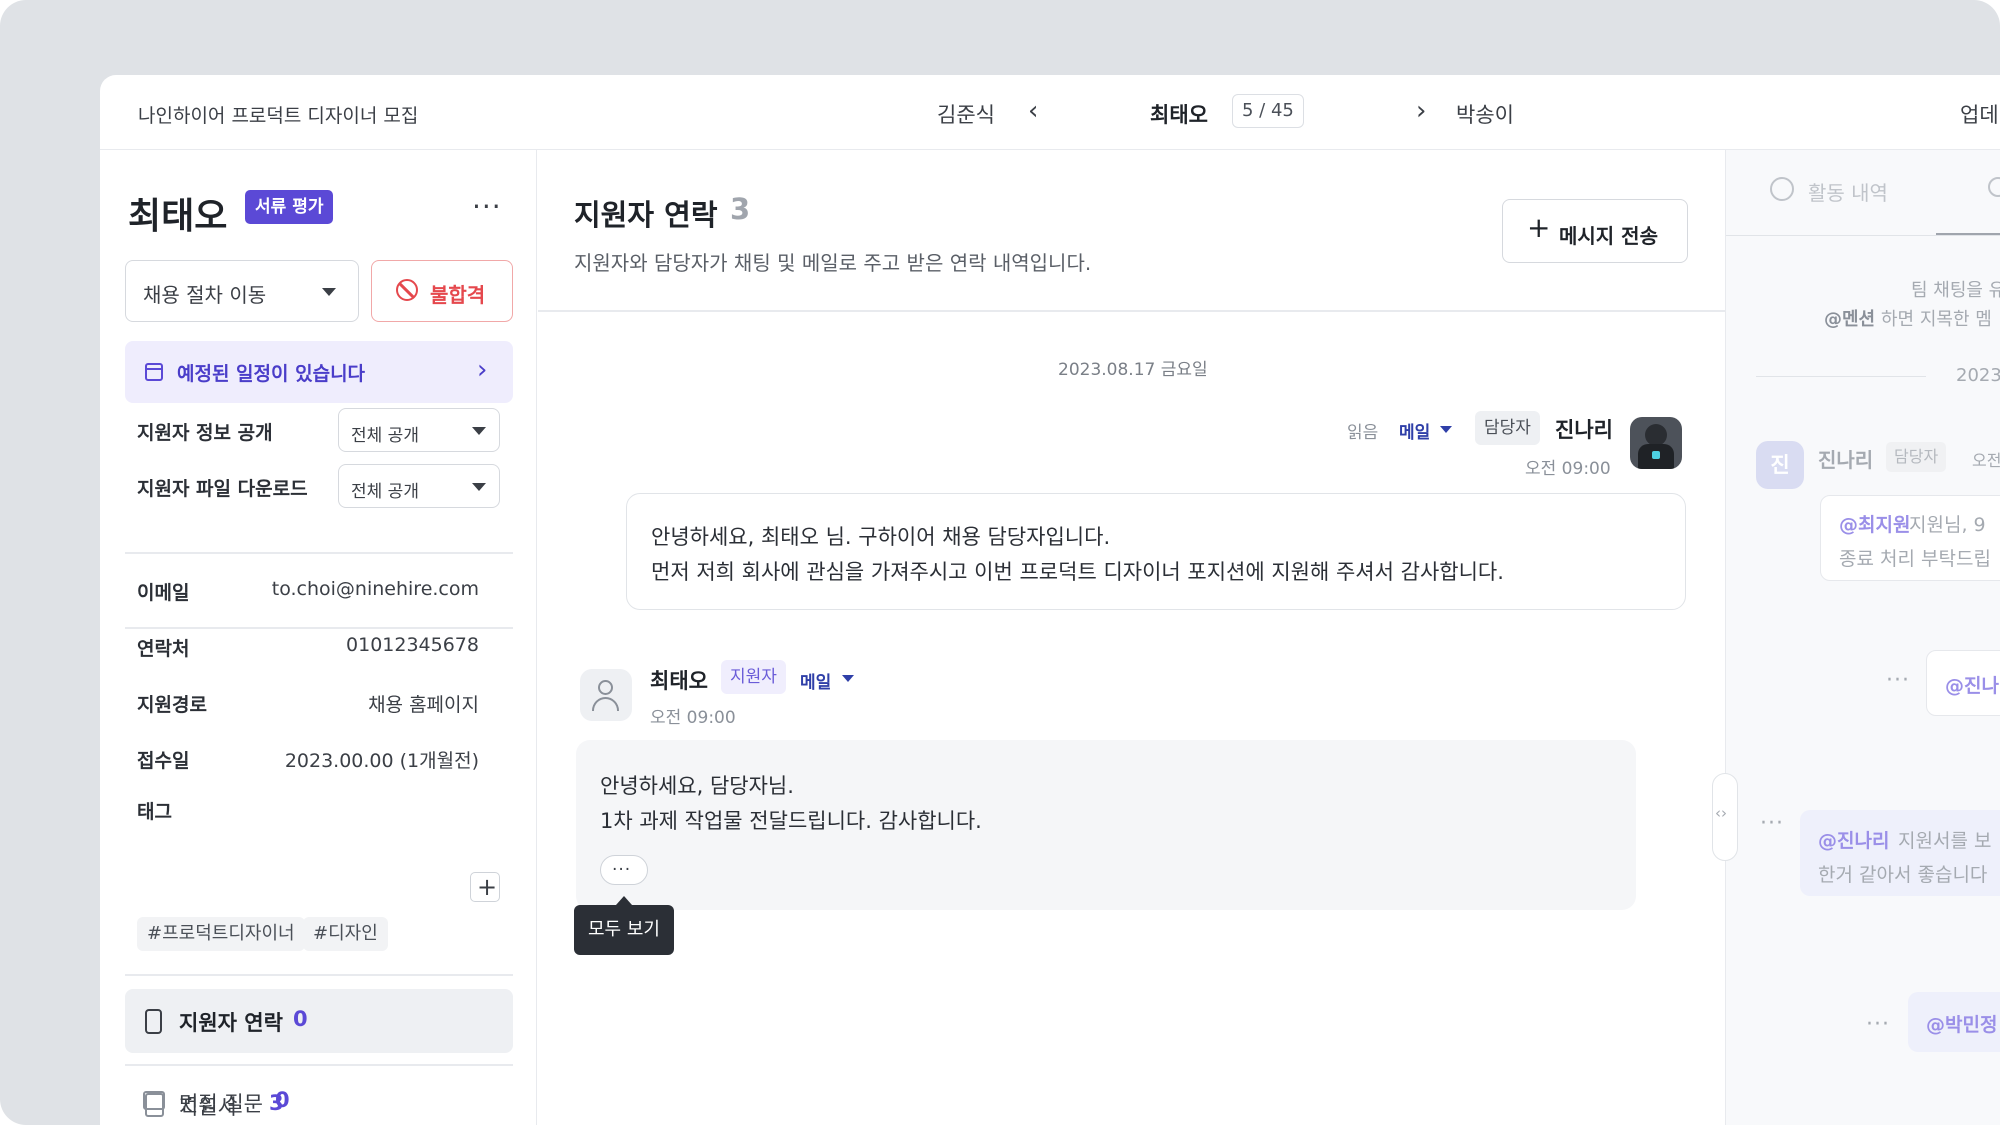  What do you see at coordinates (753, 677) in the screenshot?
I see `role-badge: 지원자` at bounding box center [753, 677].